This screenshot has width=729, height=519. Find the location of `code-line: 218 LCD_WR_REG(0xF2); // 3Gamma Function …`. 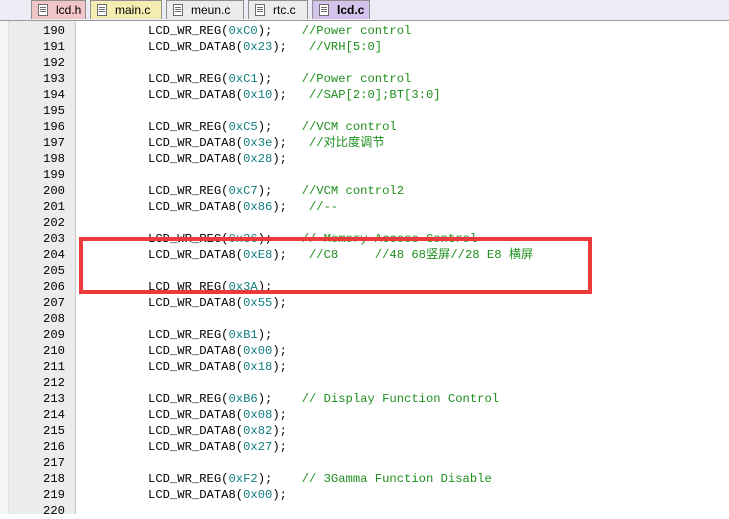

code-line: 218 LCD_WR_REG(0xF2); // 3Gamma Function … is located at coordinates (364, 479).